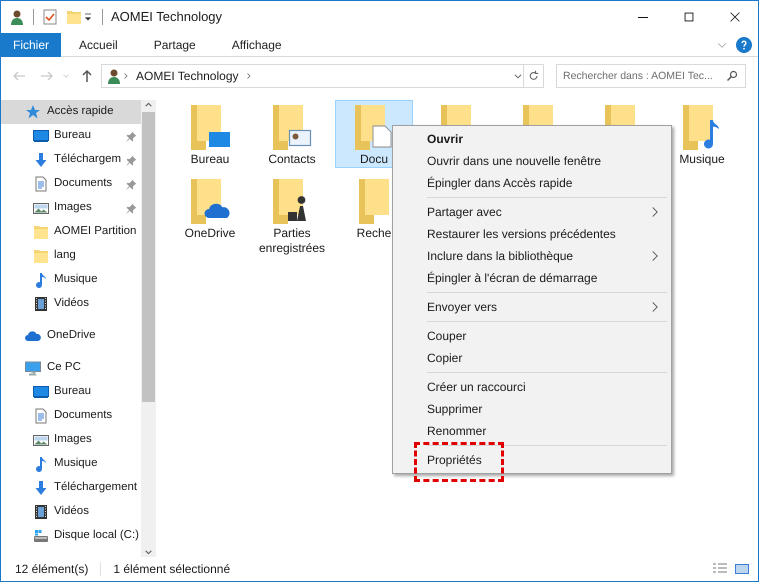 Image resolution: width=759 pixels, height=582 pixels. What do you see at coordinates (210, 159) in the screenshot?
I see `folder-label: Bureau` at bounding box center [210, 159].